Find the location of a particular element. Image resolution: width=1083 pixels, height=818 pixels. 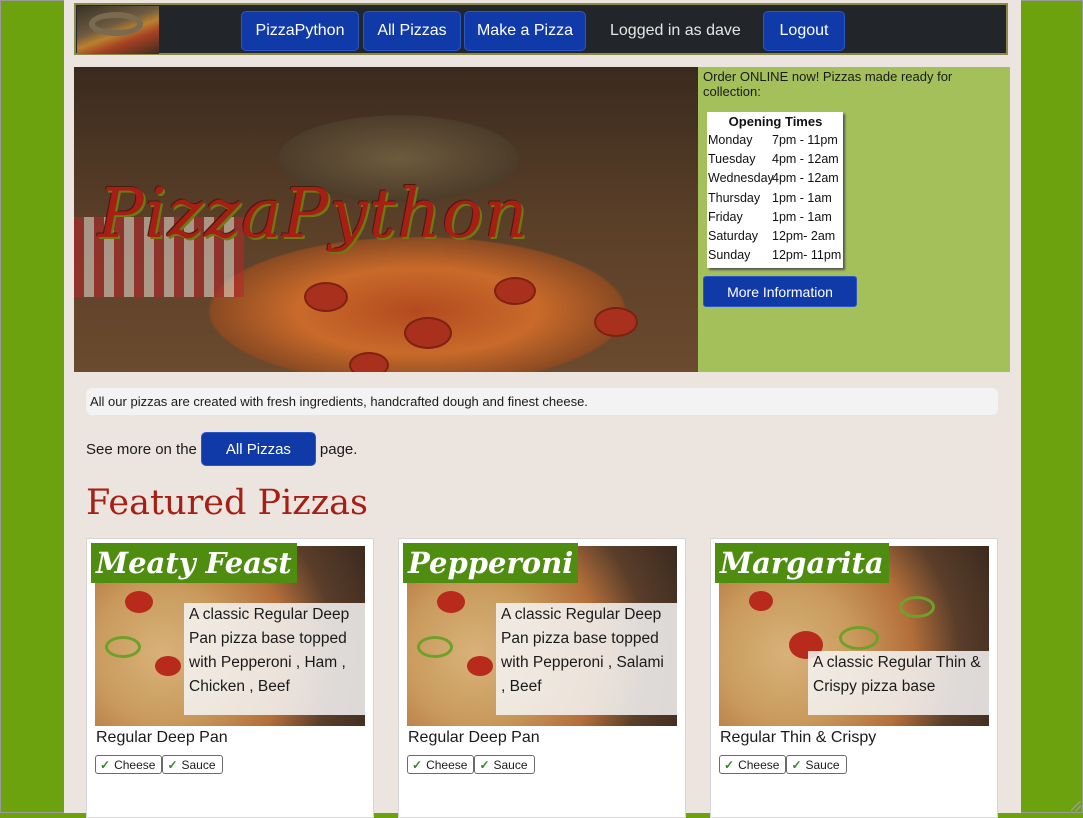

opening-times-title: Opening Times is located at coordinates (775, 121).